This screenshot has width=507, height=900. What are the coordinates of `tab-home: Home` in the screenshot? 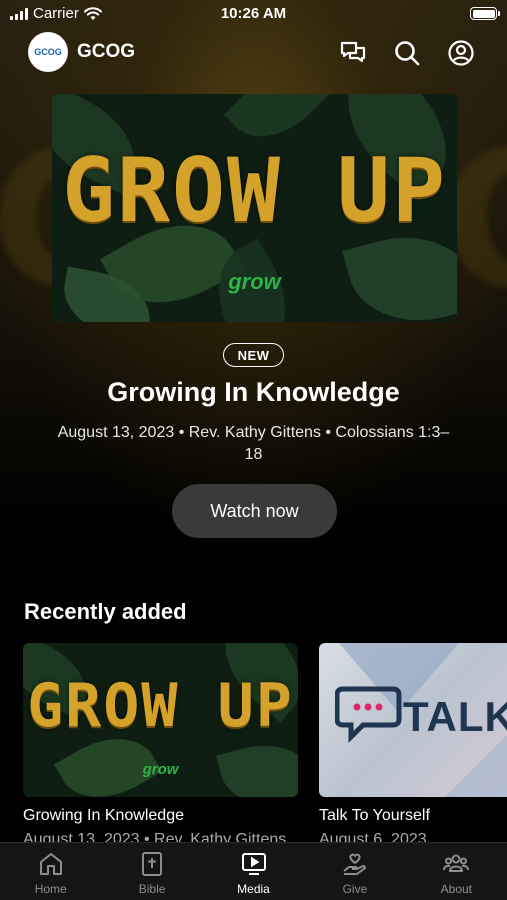 It's located at (50, 871).